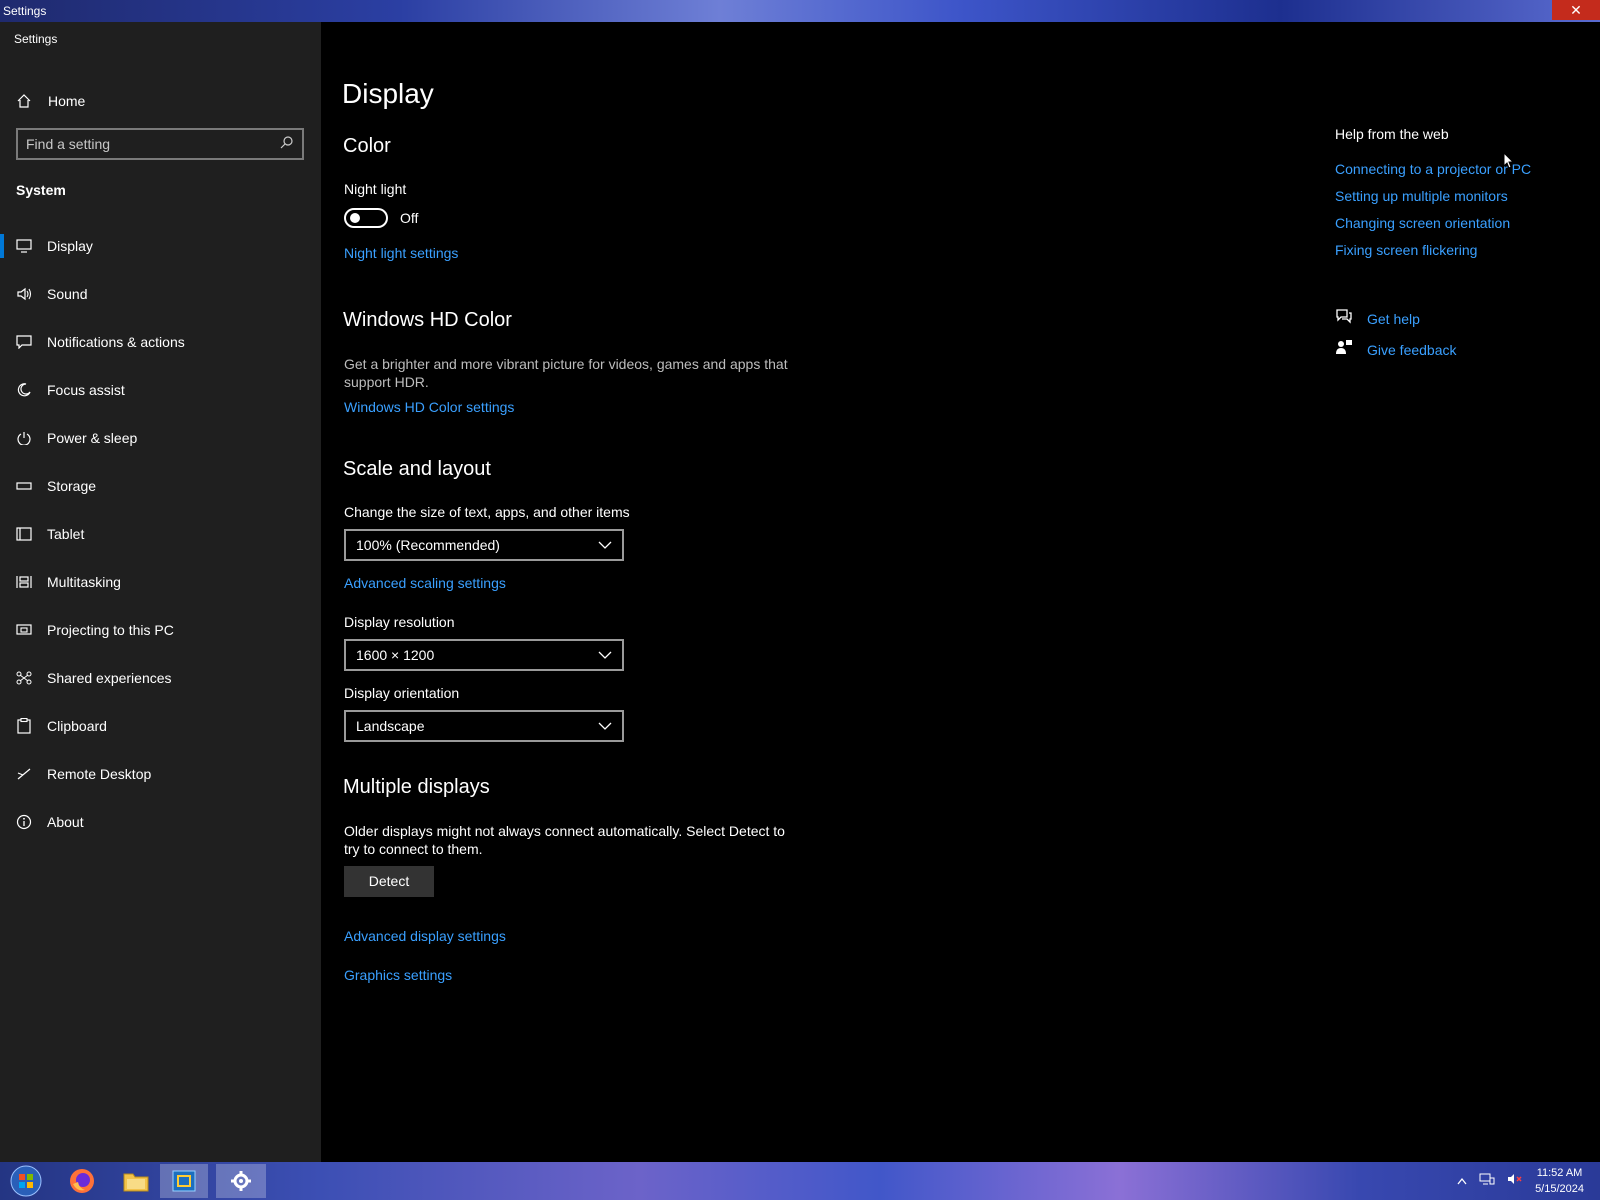 The width and height of the screenshot is (1600, 1200). I want to click on network-icon, so click(1487, 1181).